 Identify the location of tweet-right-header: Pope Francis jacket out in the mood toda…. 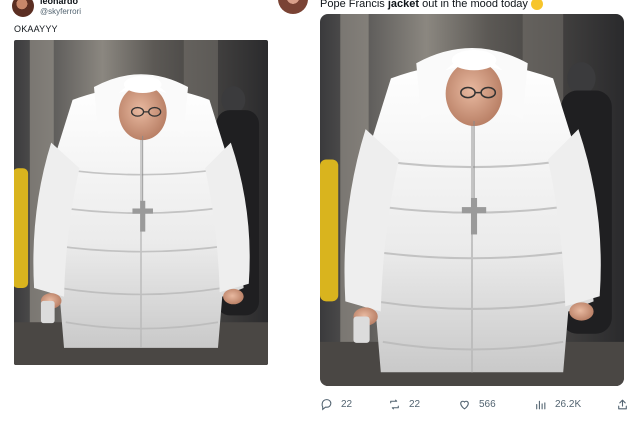
(410, 7).